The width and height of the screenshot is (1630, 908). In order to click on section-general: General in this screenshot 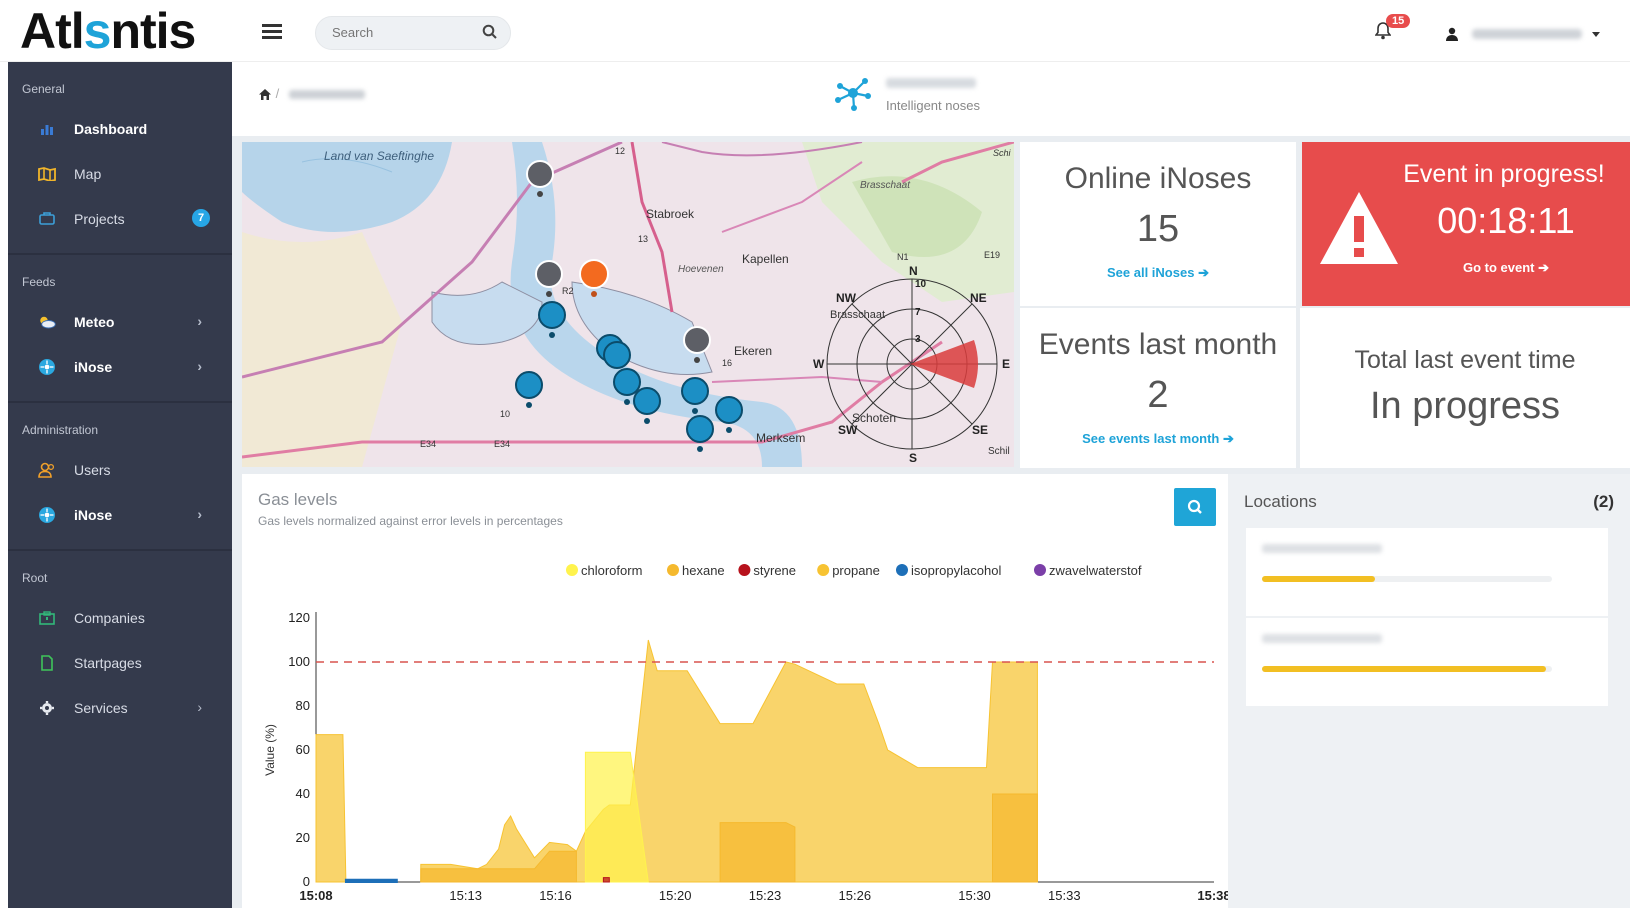, I will do `click(43, 89)`.